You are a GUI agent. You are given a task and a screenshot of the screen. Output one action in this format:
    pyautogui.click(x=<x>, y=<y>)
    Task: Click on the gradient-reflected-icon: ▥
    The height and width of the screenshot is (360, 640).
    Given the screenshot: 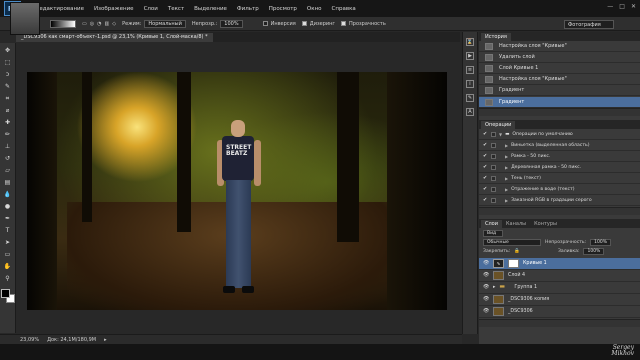 What is the action you would take?
    pyautogui.click(x=106, y=24)
    